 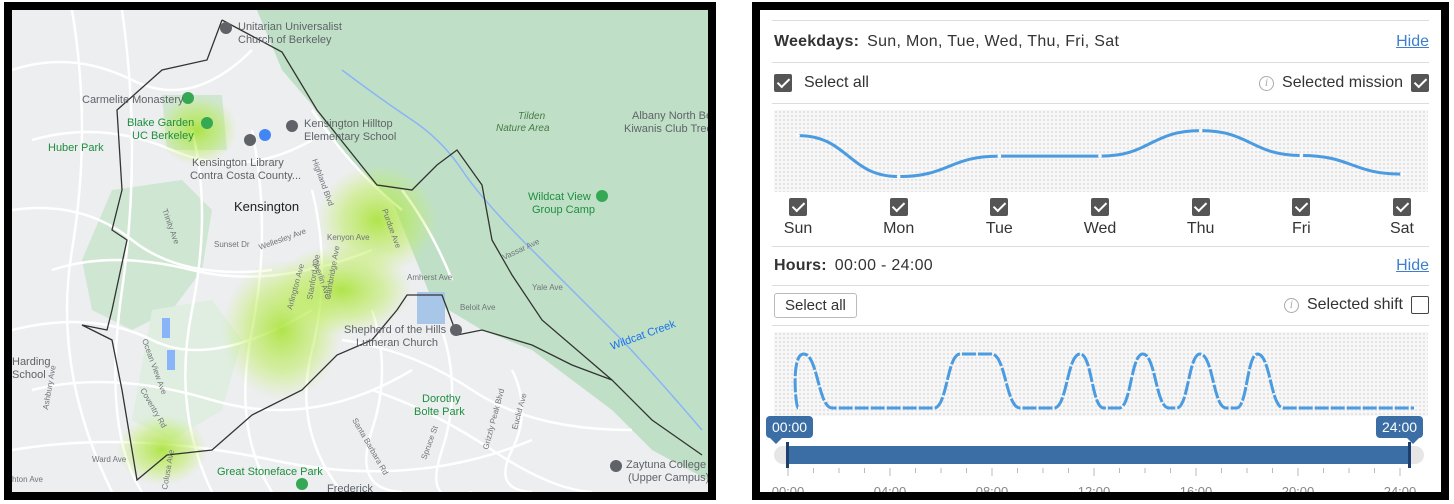 I want to click on day-wed: Wed, so click(x=1100, y=218).